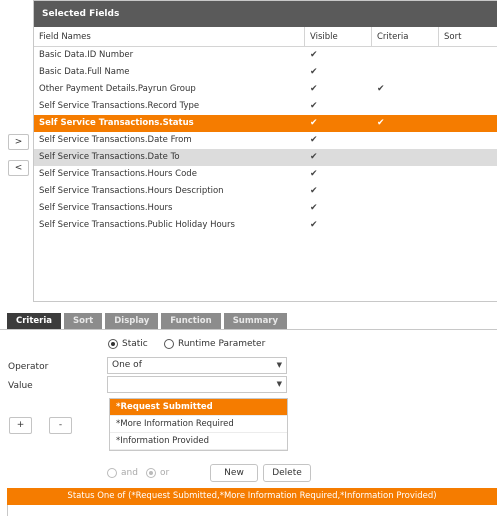 This screenshot has width=497, height=516. I want to click on criteria-tabs: Criteria Sort Display Function Summary, so click(147, 321).